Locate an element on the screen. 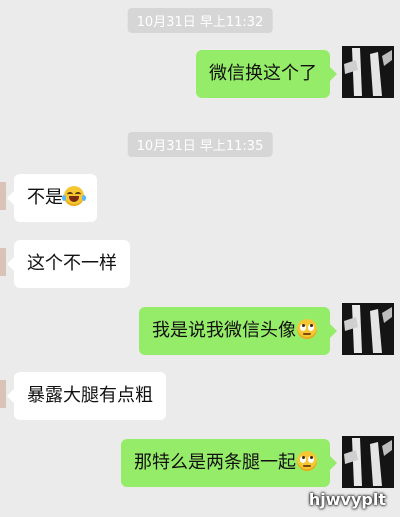 The height and width of the screenshot is (517, 400). message-text: 不是 is located at coordinates (45, 197).